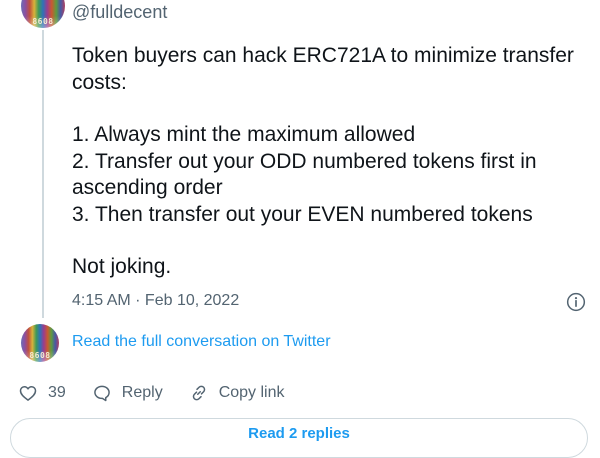 The image size is (600, 458). What do you see at coordinates (299, 438) in the screenshot?
I see `read-replies-button: Read 2 replies` at bounding box center [299, 438].